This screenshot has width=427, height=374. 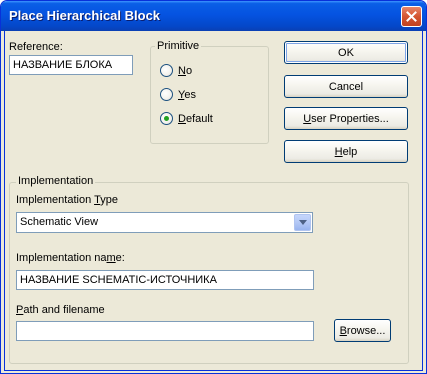 What do you see at coordinates (185, 70) in the screenshot?
I see `radio-no-label: No` at bounding box center [185, 70].